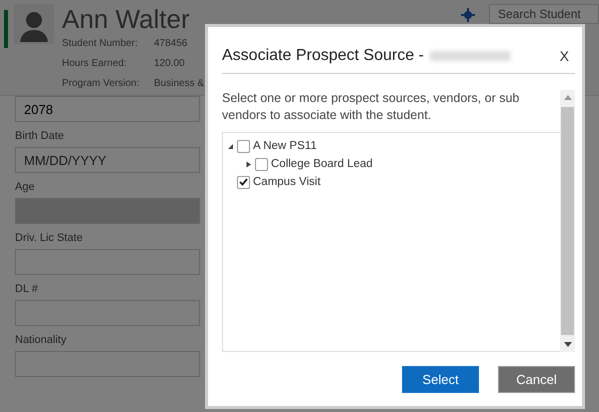 The image size is (599, 412). What do you see at coordinates (287, 182) in the screenshot?
I see `tree-item-label: Campus Visit` at bounding box center [287, 182].